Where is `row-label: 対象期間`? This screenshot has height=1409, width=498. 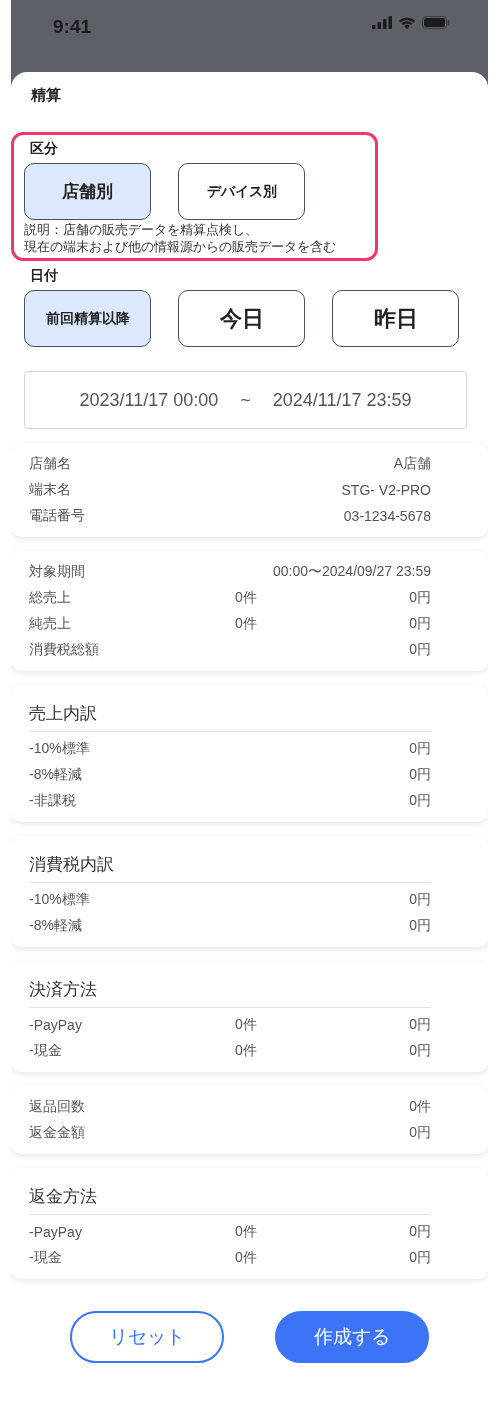
row-label: 対象期間 is located at coordinates (57, 572).